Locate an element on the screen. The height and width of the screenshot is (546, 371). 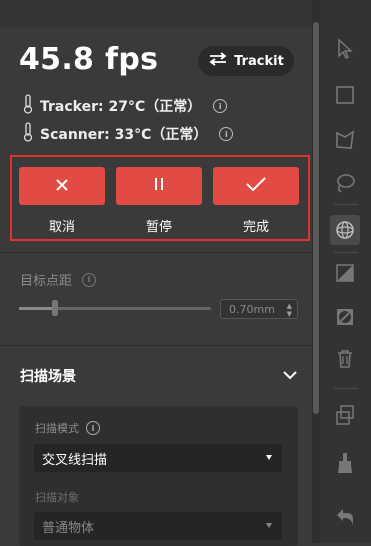
lasso-icon is located at coordinates (345, 140).